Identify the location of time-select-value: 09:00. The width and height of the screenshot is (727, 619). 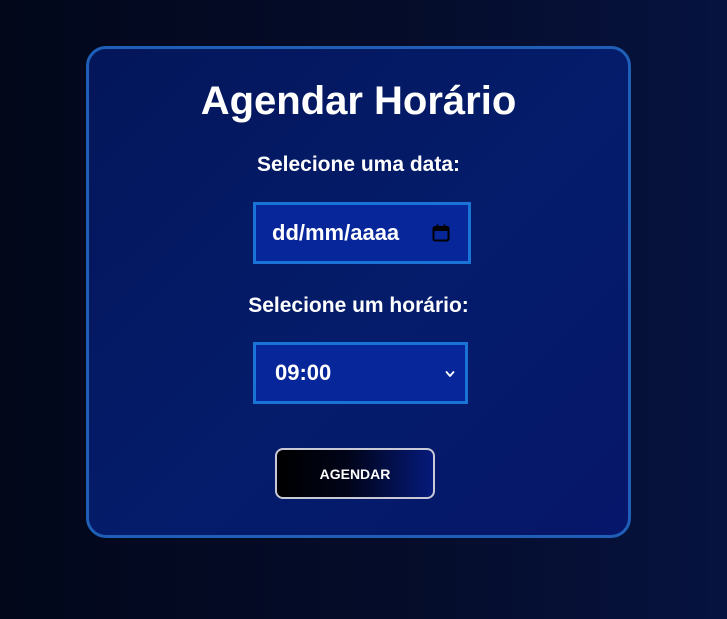
(303, 372).